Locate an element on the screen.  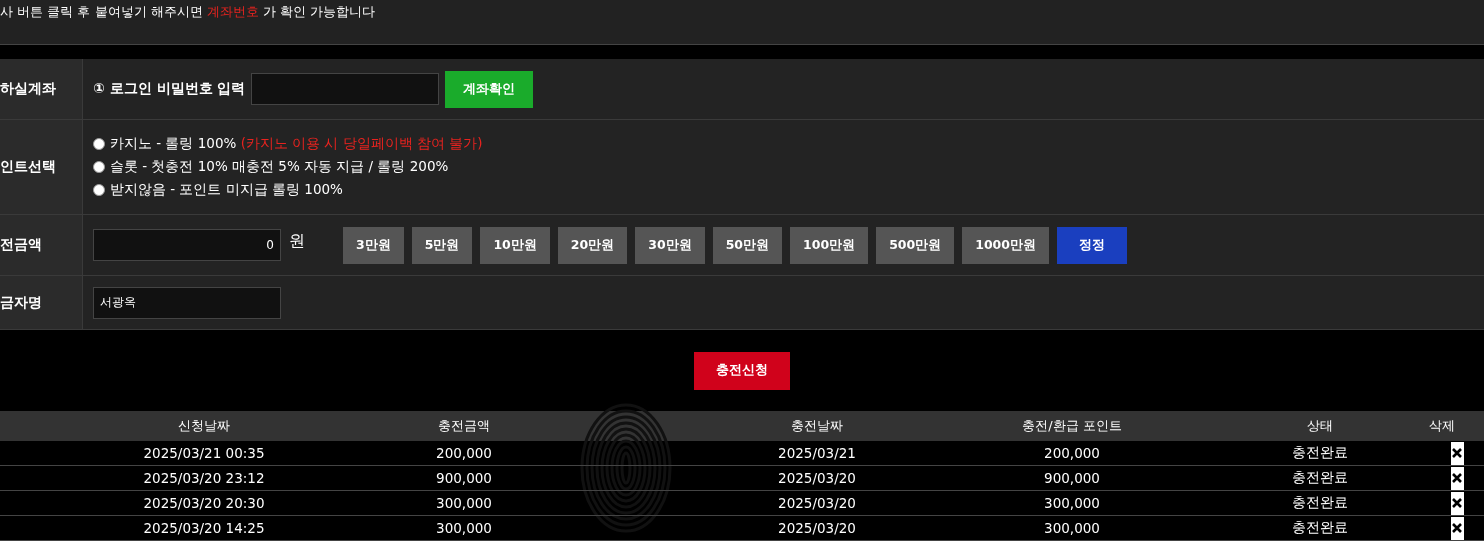
option-text: 슬롯 - 첫충전 10% 매충전 5% 자동 지급 / 롤링 200% is located at coordinates (279, 167).